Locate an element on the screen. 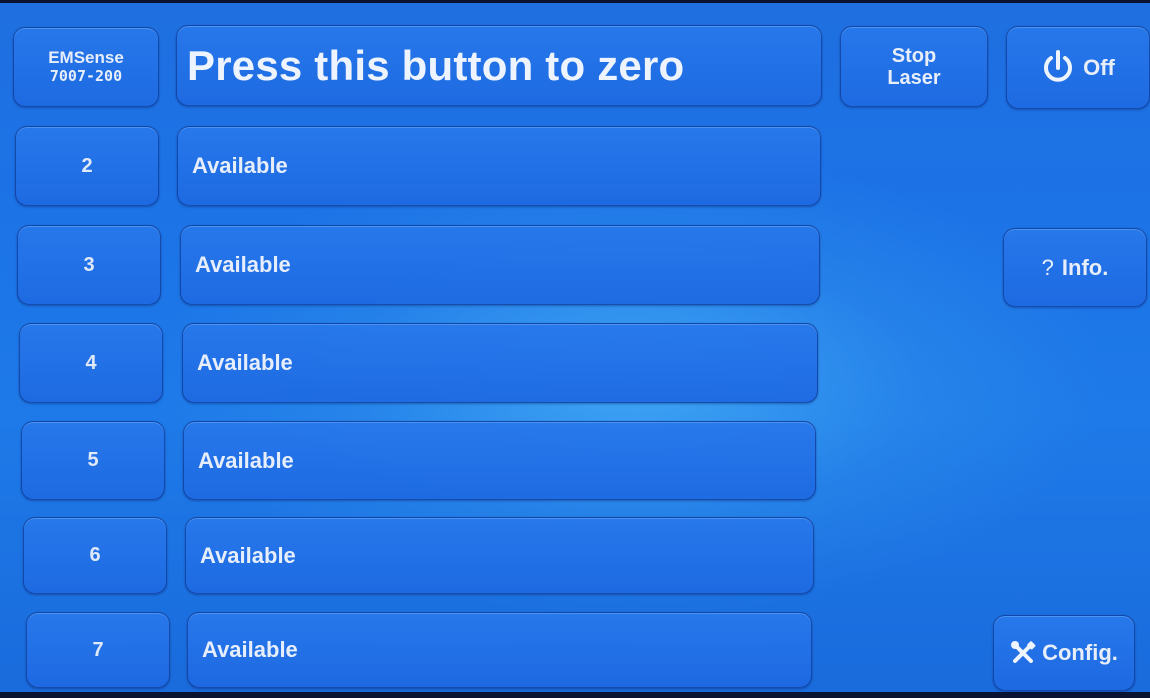  slot-number: 2 is located at coordinates (87, 165).